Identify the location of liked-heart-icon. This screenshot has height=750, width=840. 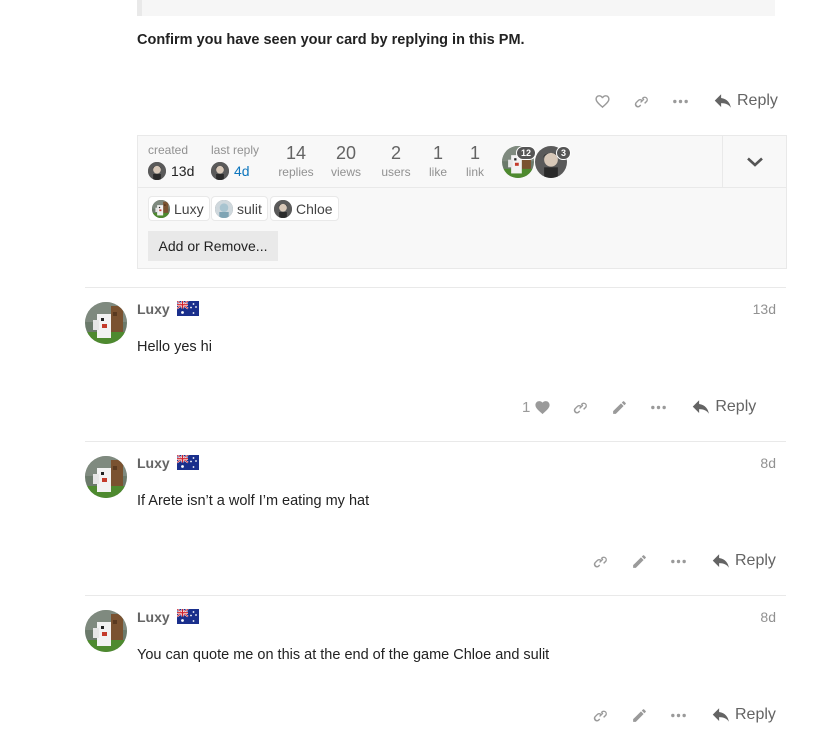
(542, 407).